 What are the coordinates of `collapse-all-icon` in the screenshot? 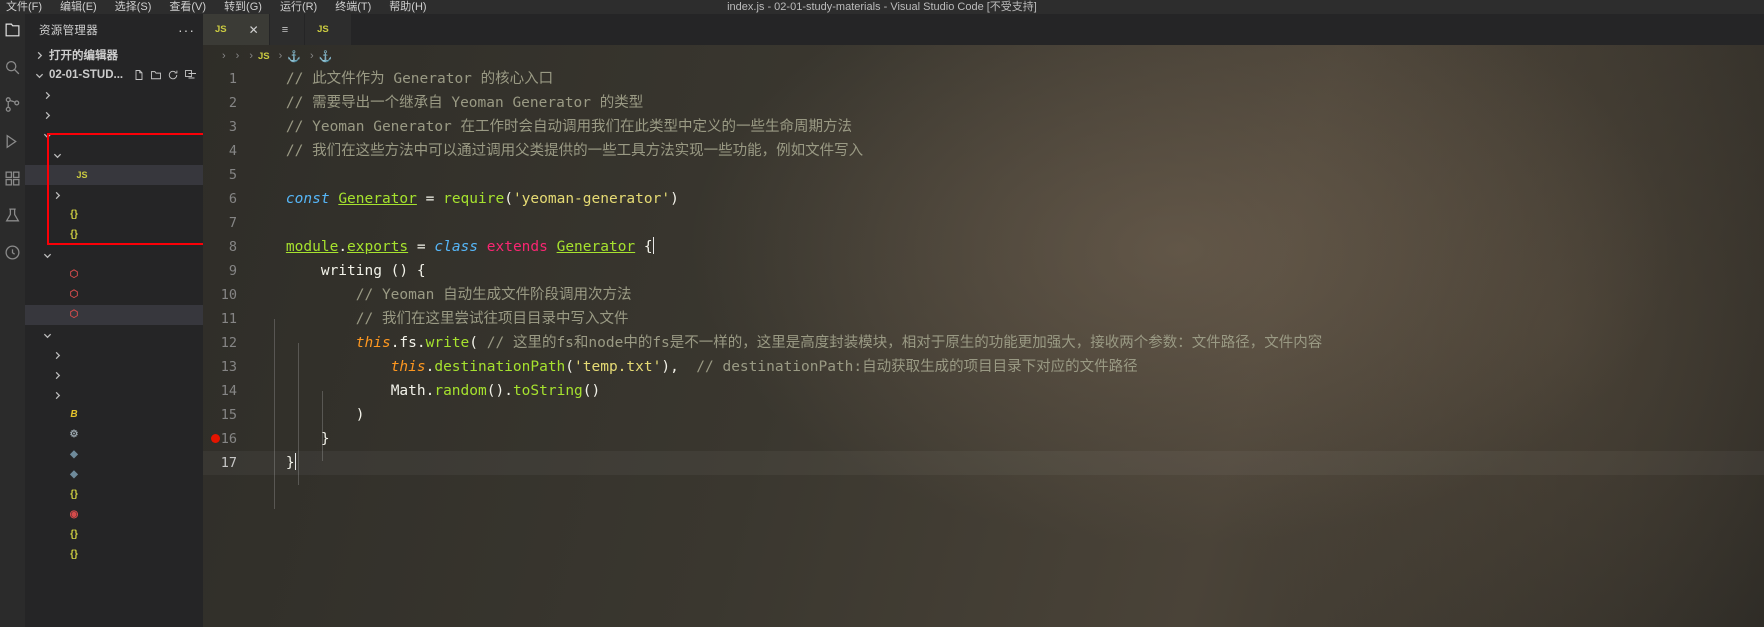 It's located at (190, 75).